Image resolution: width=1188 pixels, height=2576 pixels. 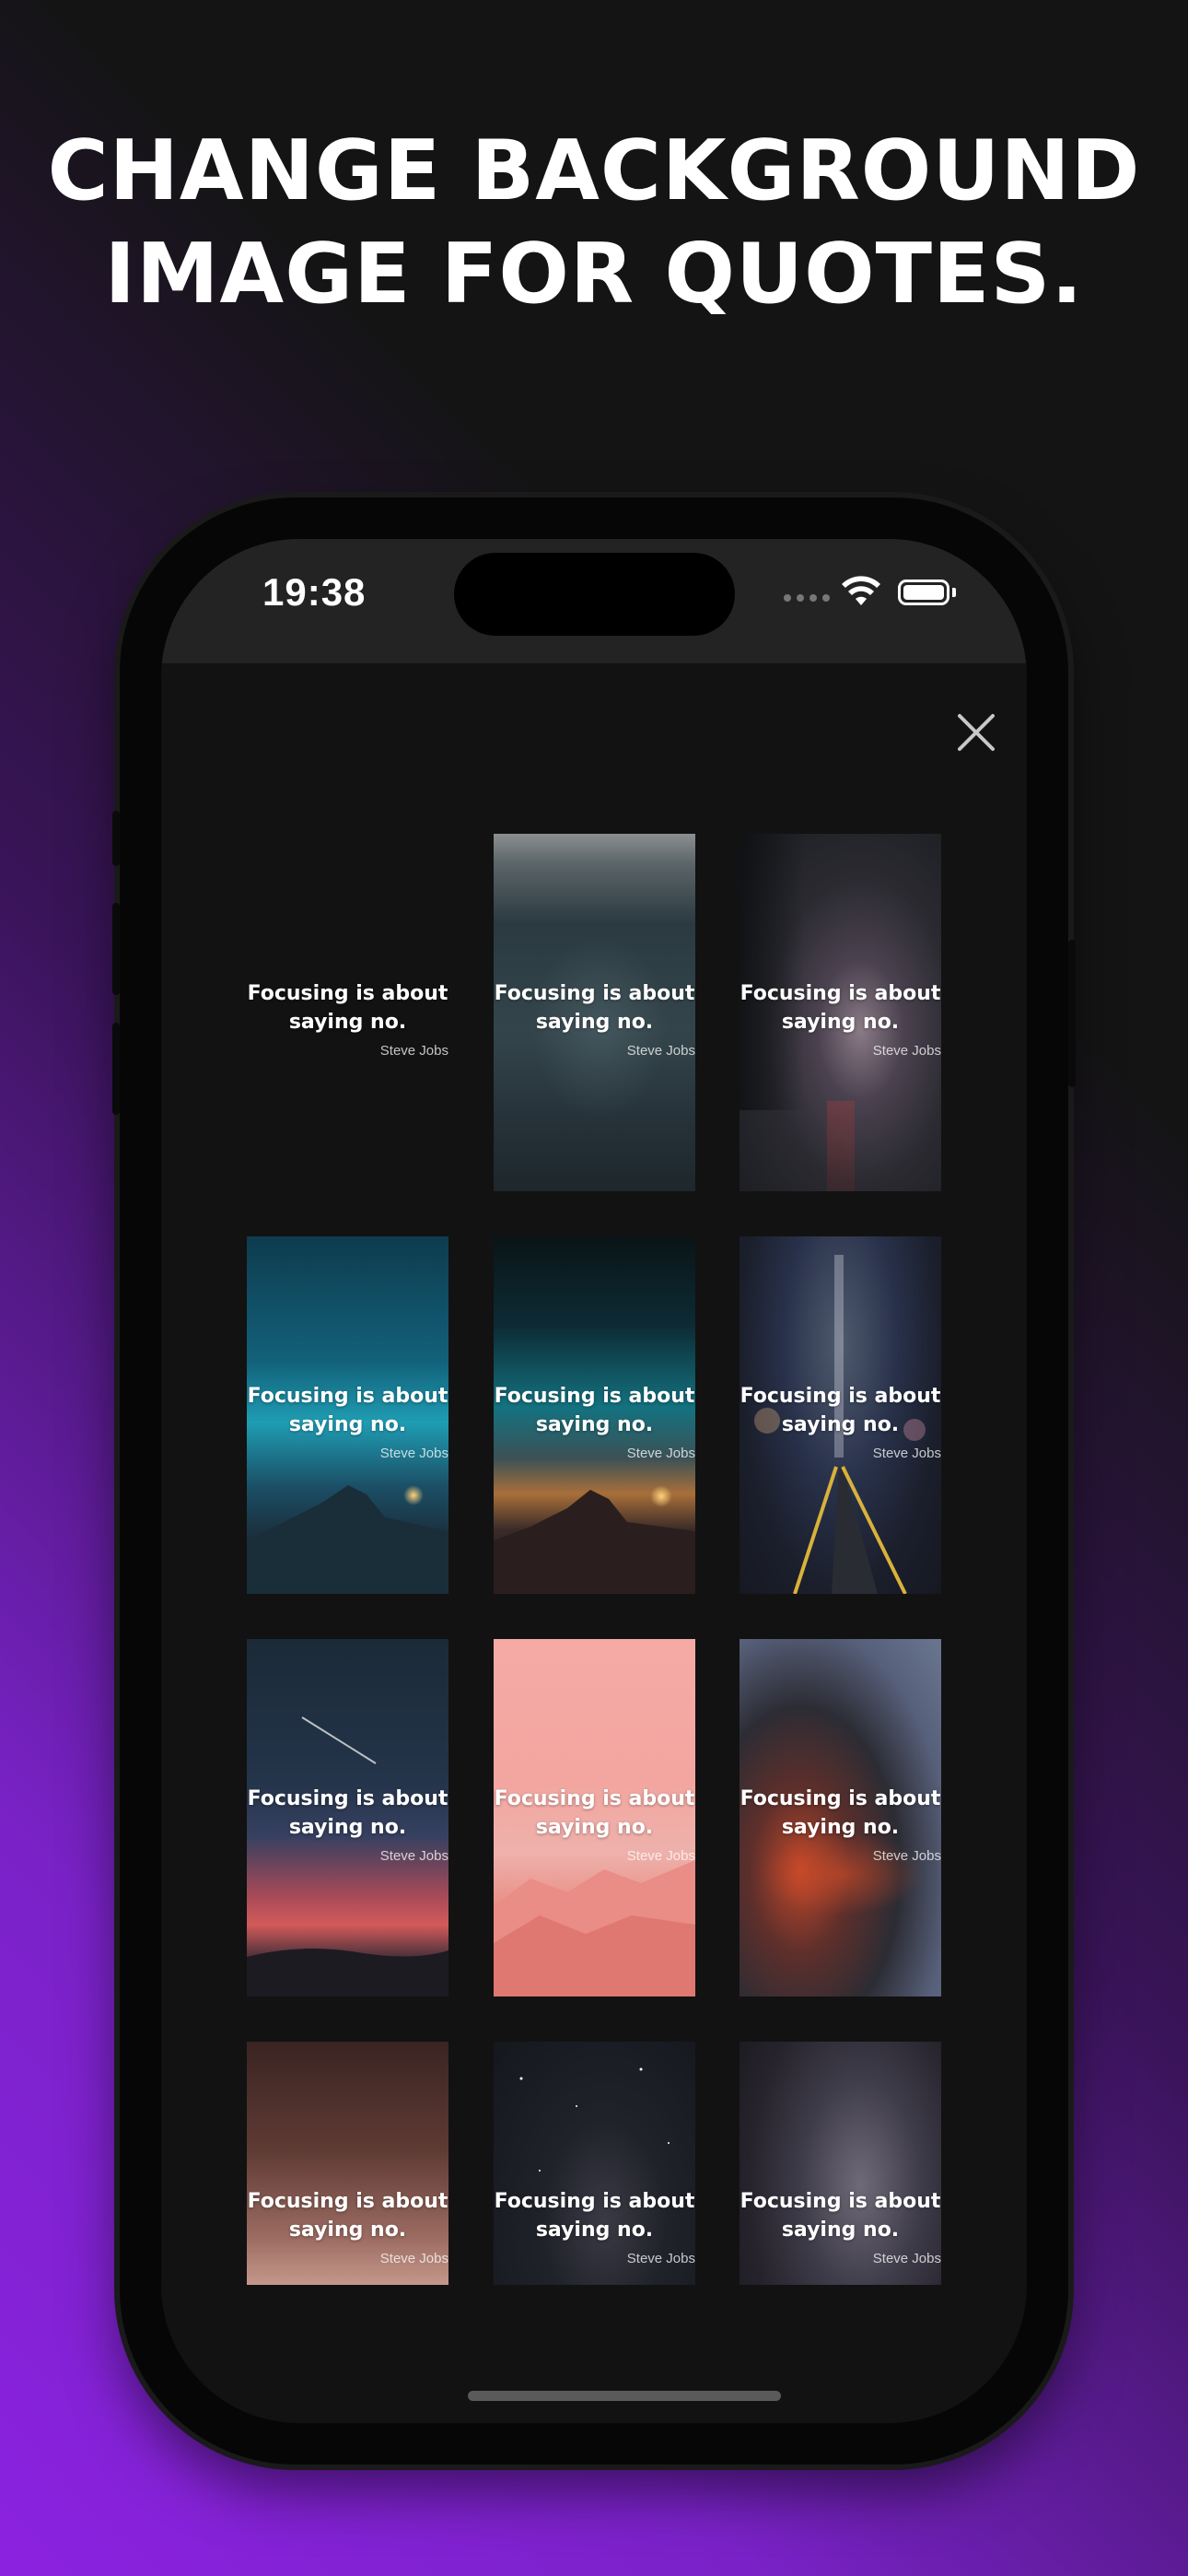 I want to click on background-option-city-street-bokeh: Focusing is about saying no. Steve Jobs, so click(x=840, y=1415).